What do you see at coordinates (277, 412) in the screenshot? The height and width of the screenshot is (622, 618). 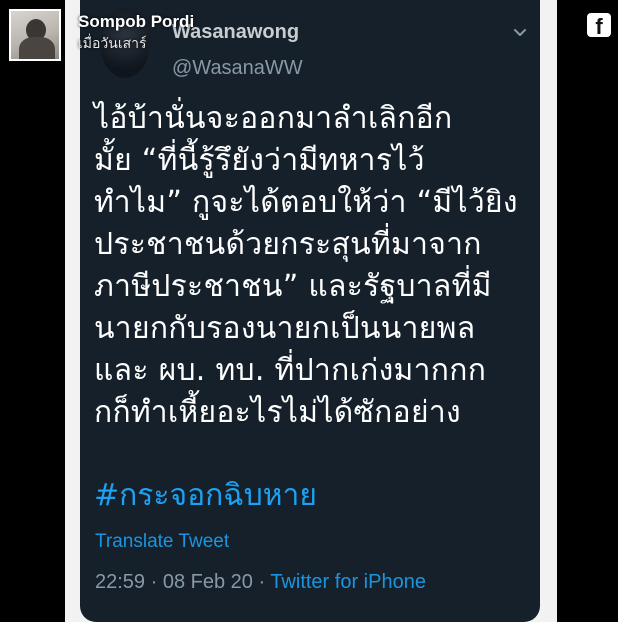 I see `tweet-body-line: กก็ทำเหี้ยอะไรไม่ได้ซักอย่าง` at bounding box center [277, 412].